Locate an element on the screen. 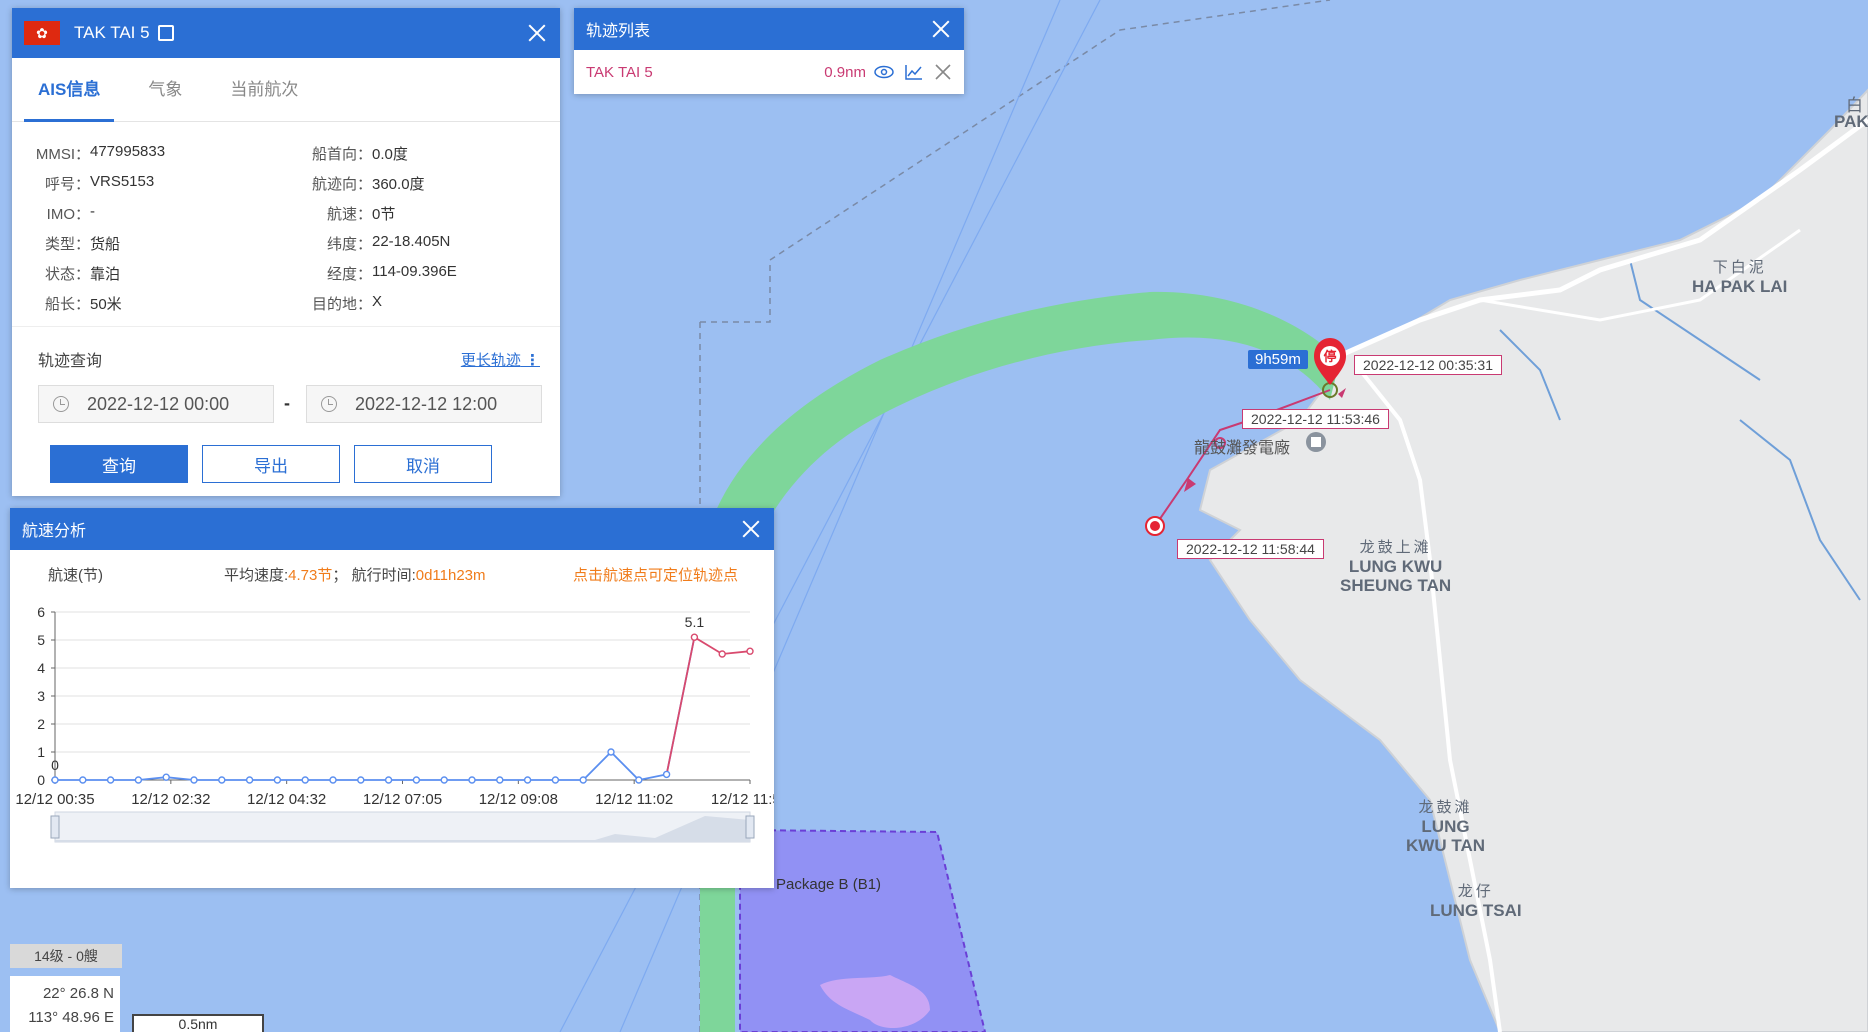 The height and width of the screenshot is (1032, 1868). ais-cell: 呼号： VRS5153 is located at coordinates (160, 183).